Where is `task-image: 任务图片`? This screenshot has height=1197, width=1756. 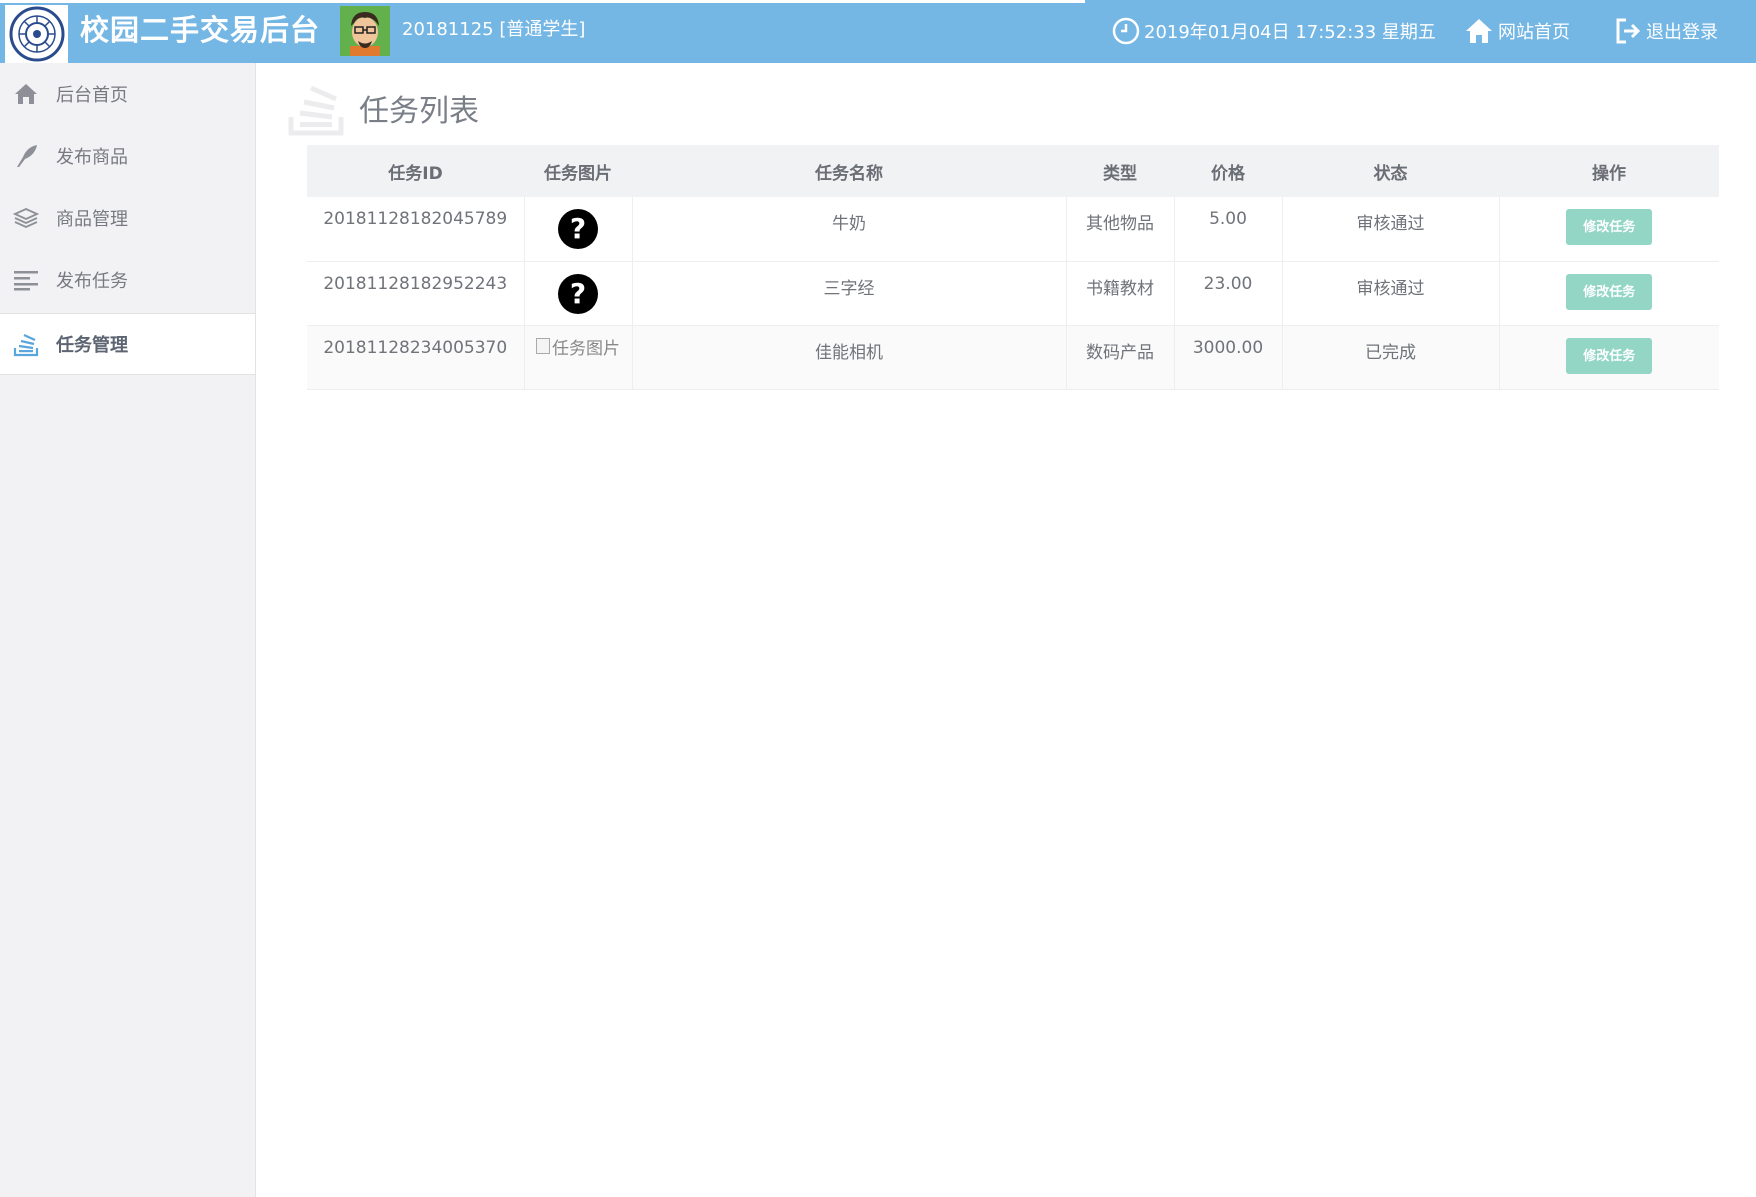 task-image: 任务图片 is located at coordinates (577, 357).